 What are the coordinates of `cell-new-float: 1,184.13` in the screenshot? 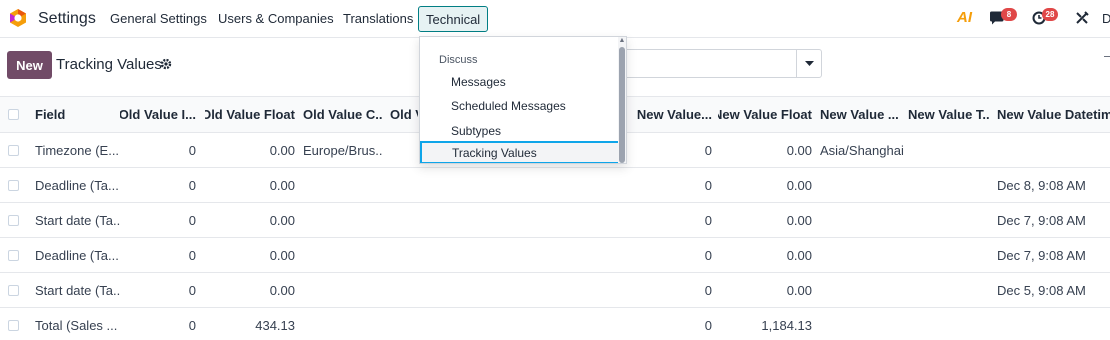 It's located at (786, 325).